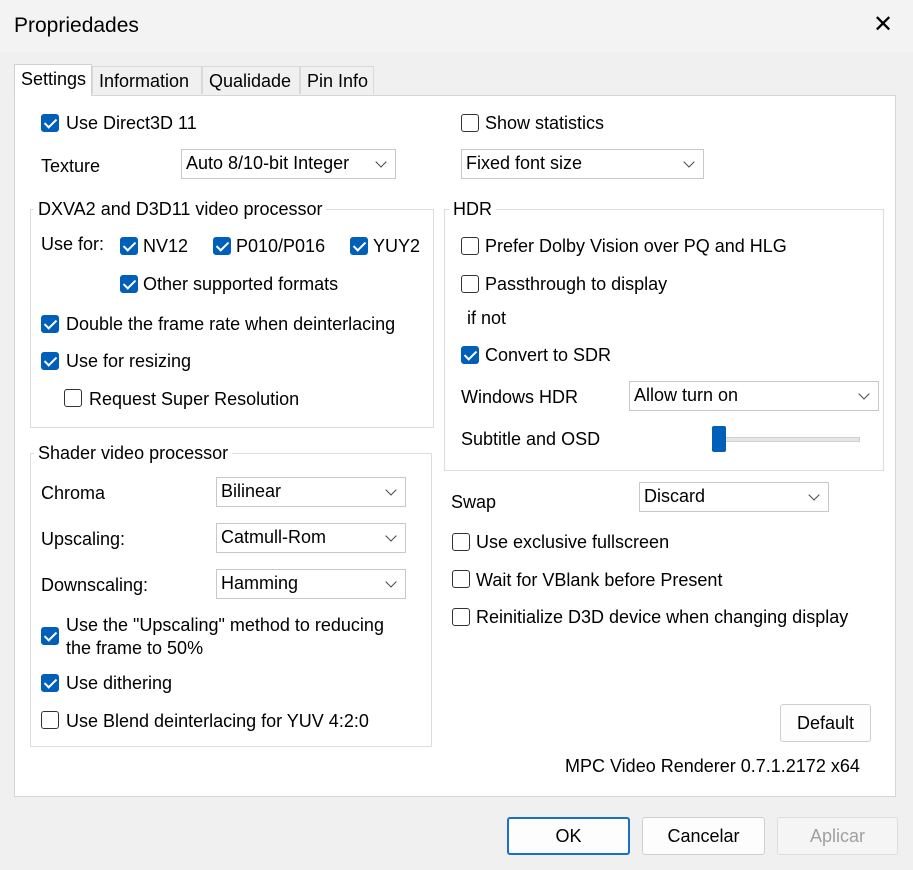  What do you see at coordinates (703, 836) in the screenshot?
I see `cancel-button: Cancelar` at bounding box center [703, 836].